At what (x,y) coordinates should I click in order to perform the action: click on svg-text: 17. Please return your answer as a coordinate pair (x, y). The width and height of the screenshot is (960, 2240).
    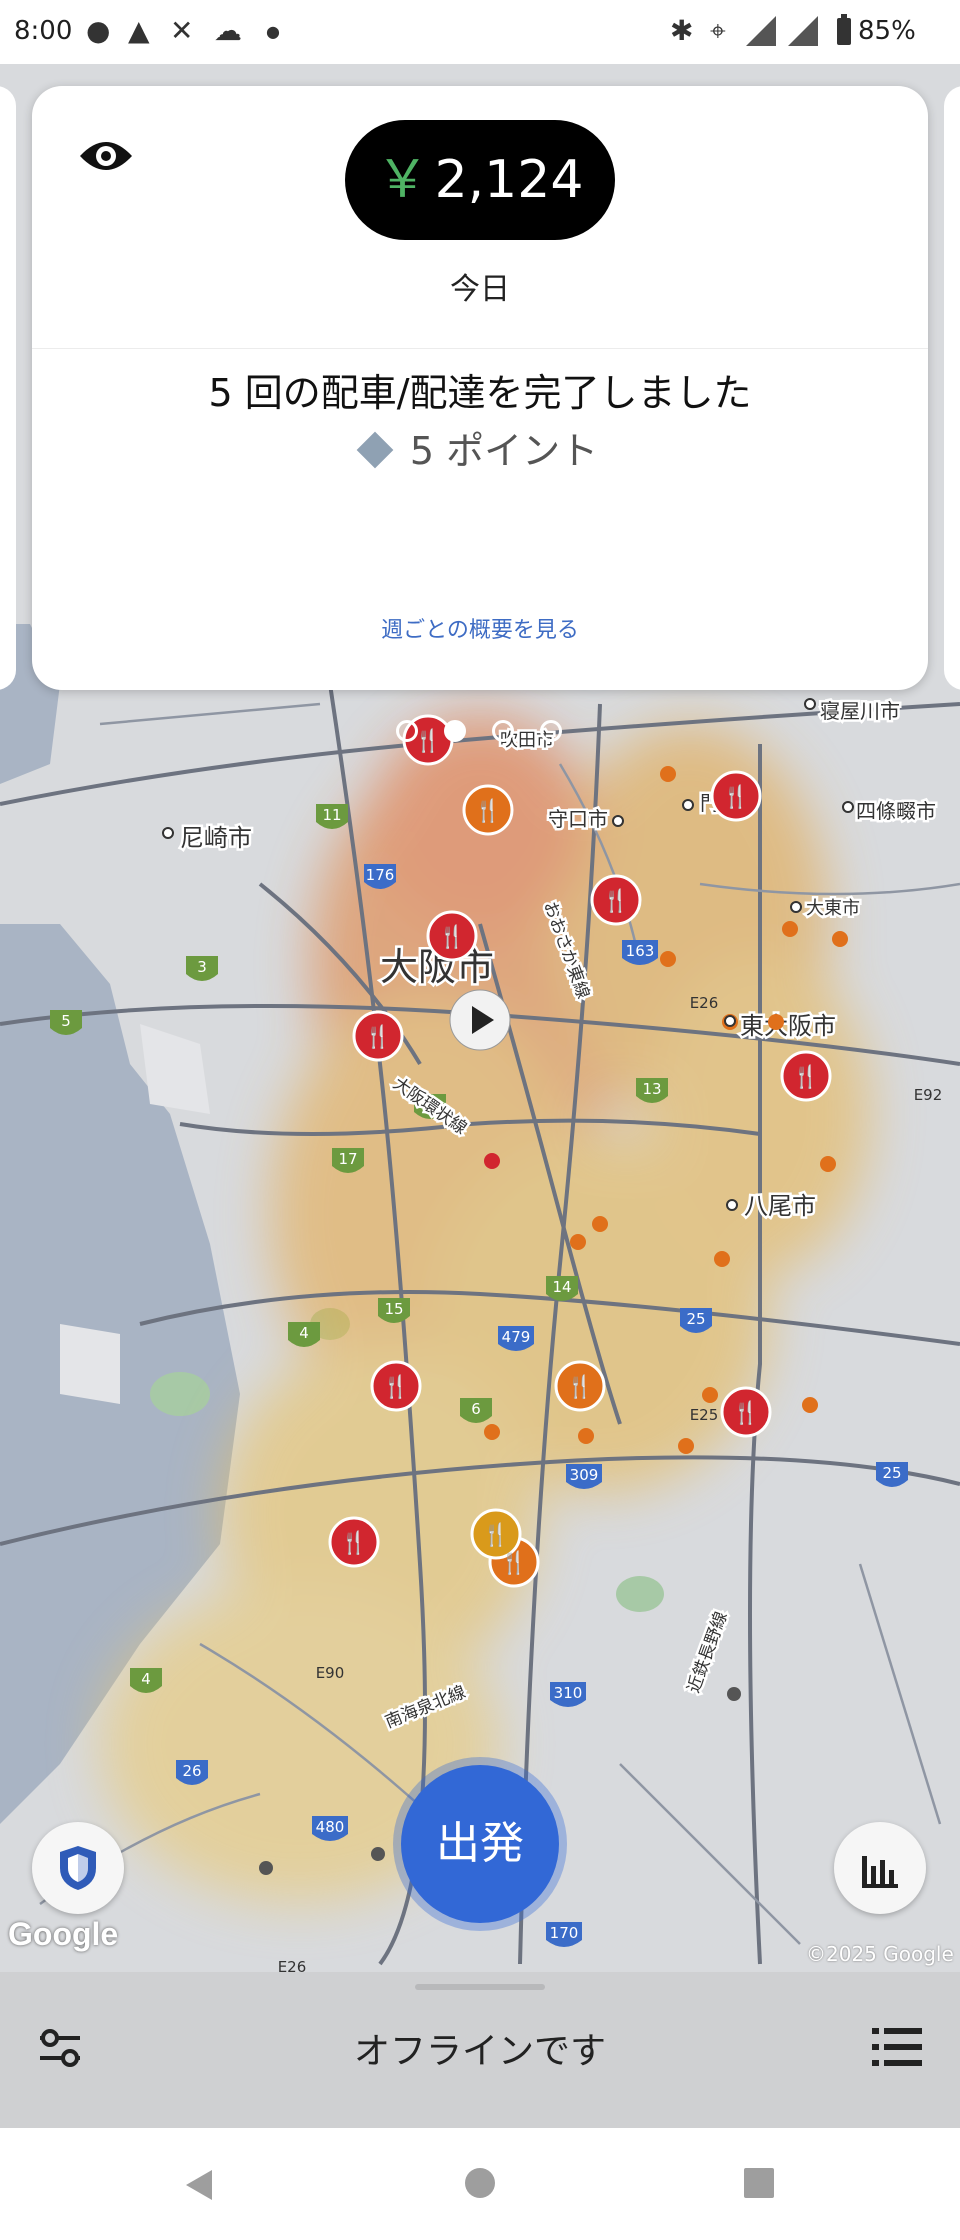
    Looking at the image, I should click on (347, 1159).